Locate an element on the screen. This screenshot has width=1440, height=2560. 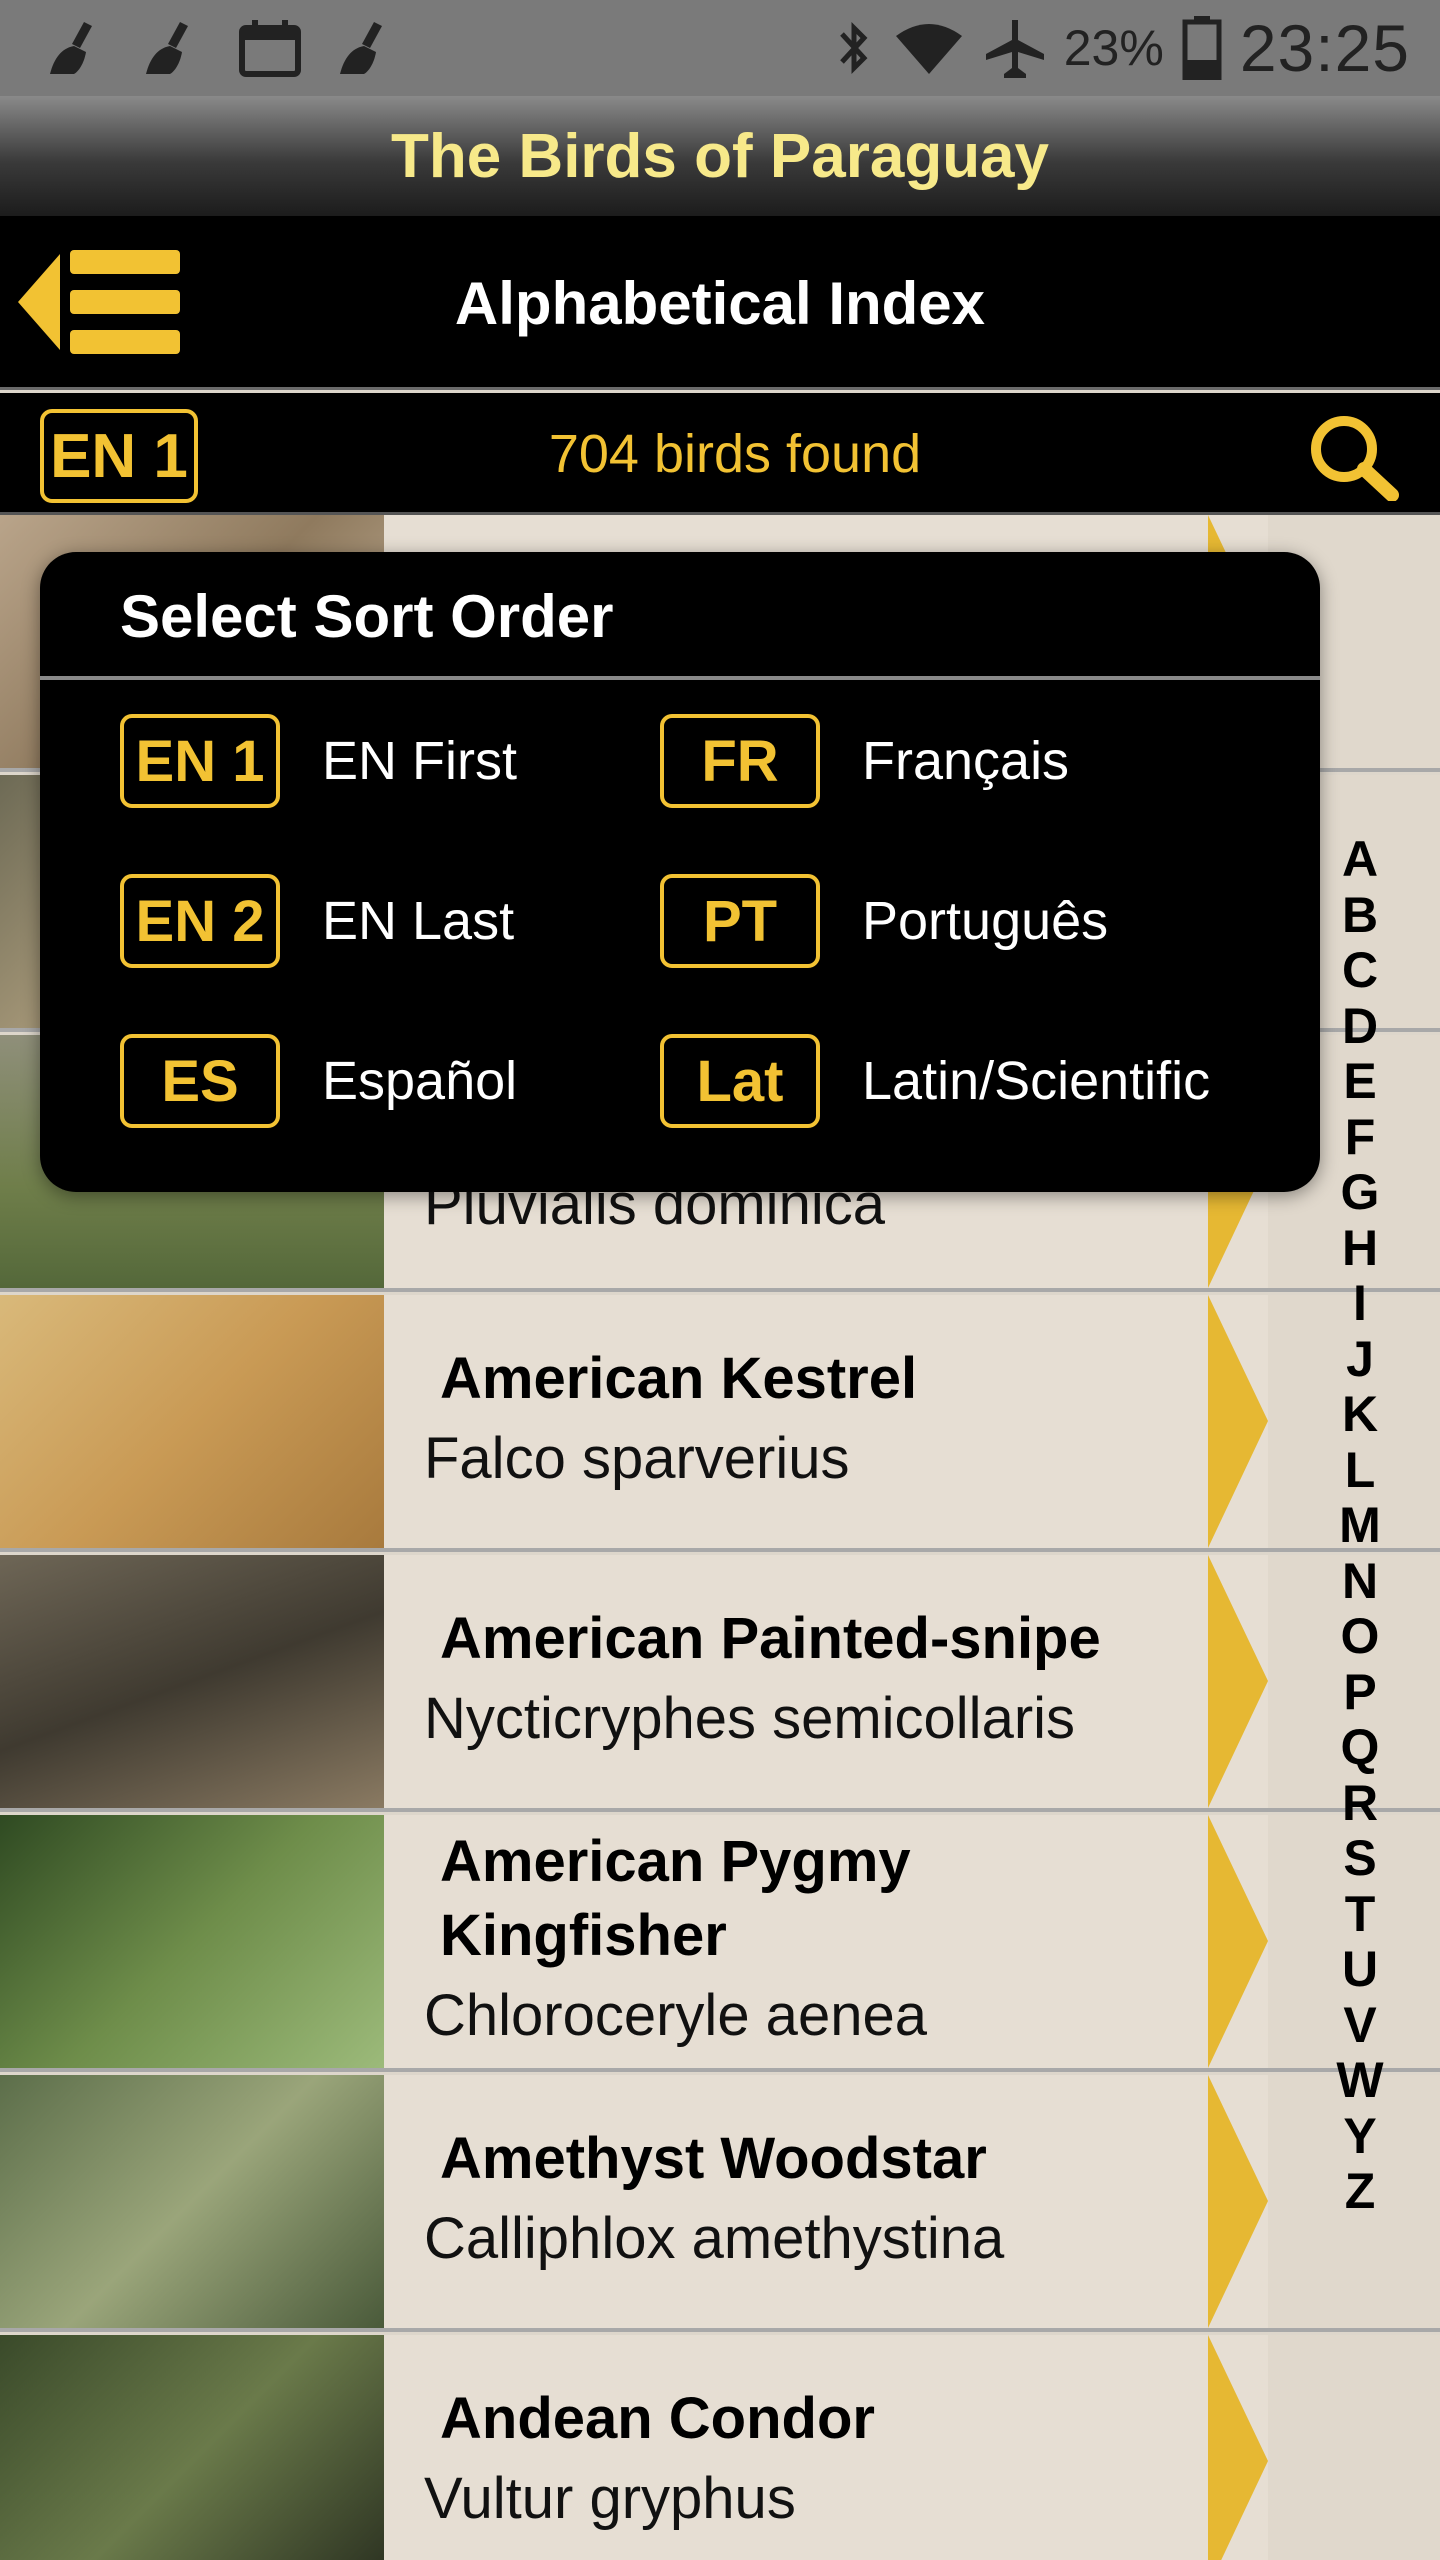
nav-bar: Alphabetical Index is located at coordinates (720, 303).